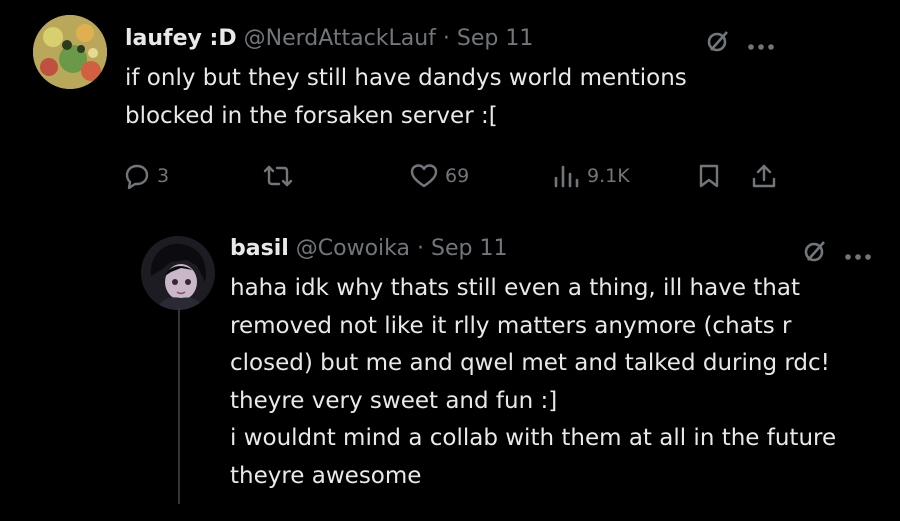 The image size is (900, 521). Describe the element at coordinates (608, 176) in the screenshot. I see `view-count: 9.1K` at that location.